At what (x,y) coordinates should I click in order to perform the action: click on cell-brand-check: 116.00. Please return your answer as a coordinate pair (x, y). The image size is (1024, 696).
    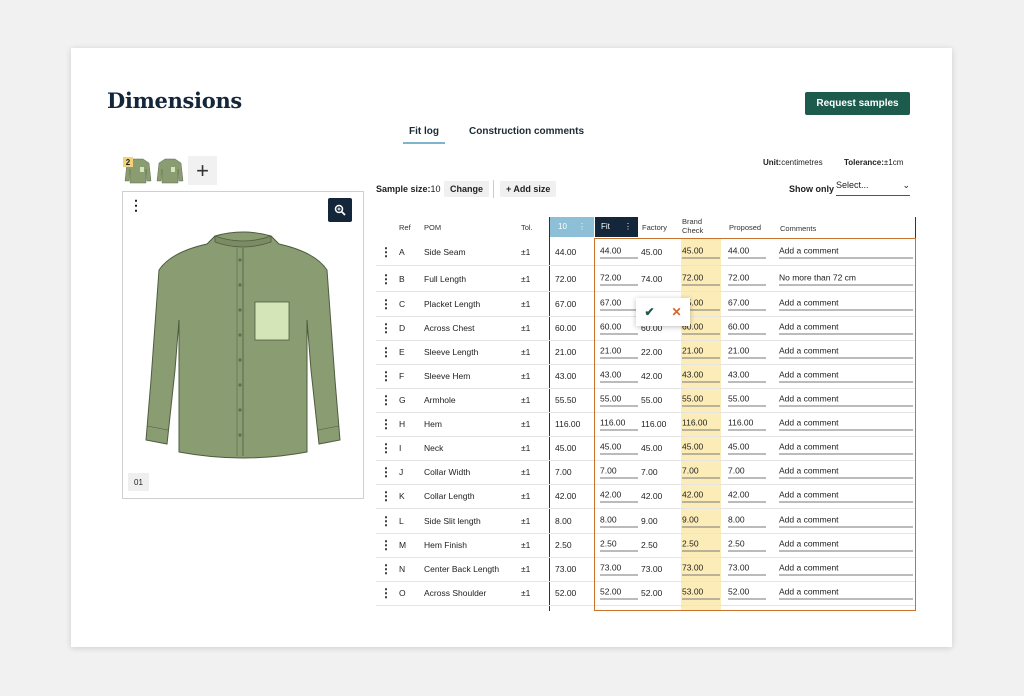
    Looking at the image, I should click on (701, 424).